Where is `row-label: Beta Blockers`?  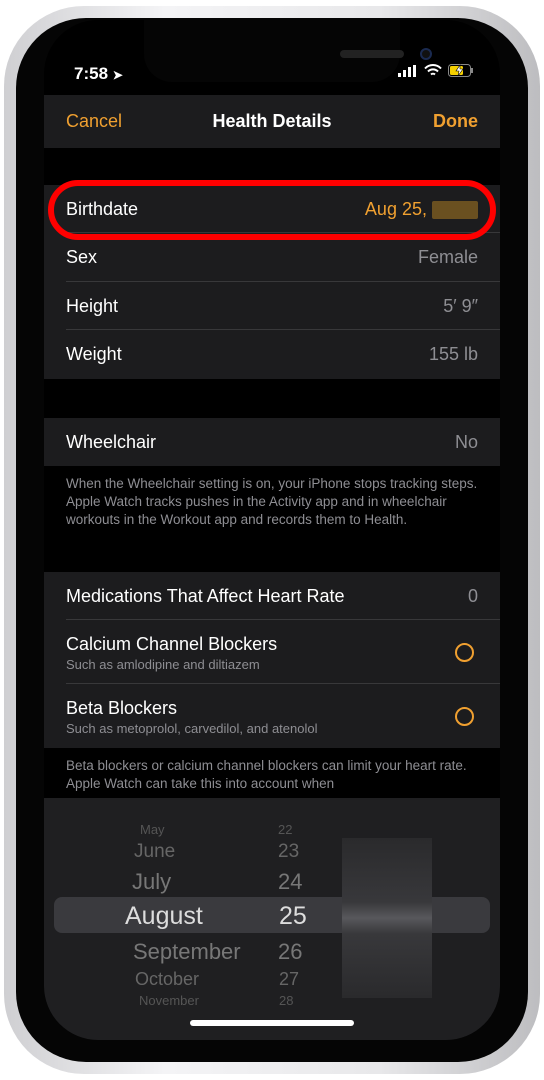 row-label: Beta Blockers is located at coordinates (122, 708).